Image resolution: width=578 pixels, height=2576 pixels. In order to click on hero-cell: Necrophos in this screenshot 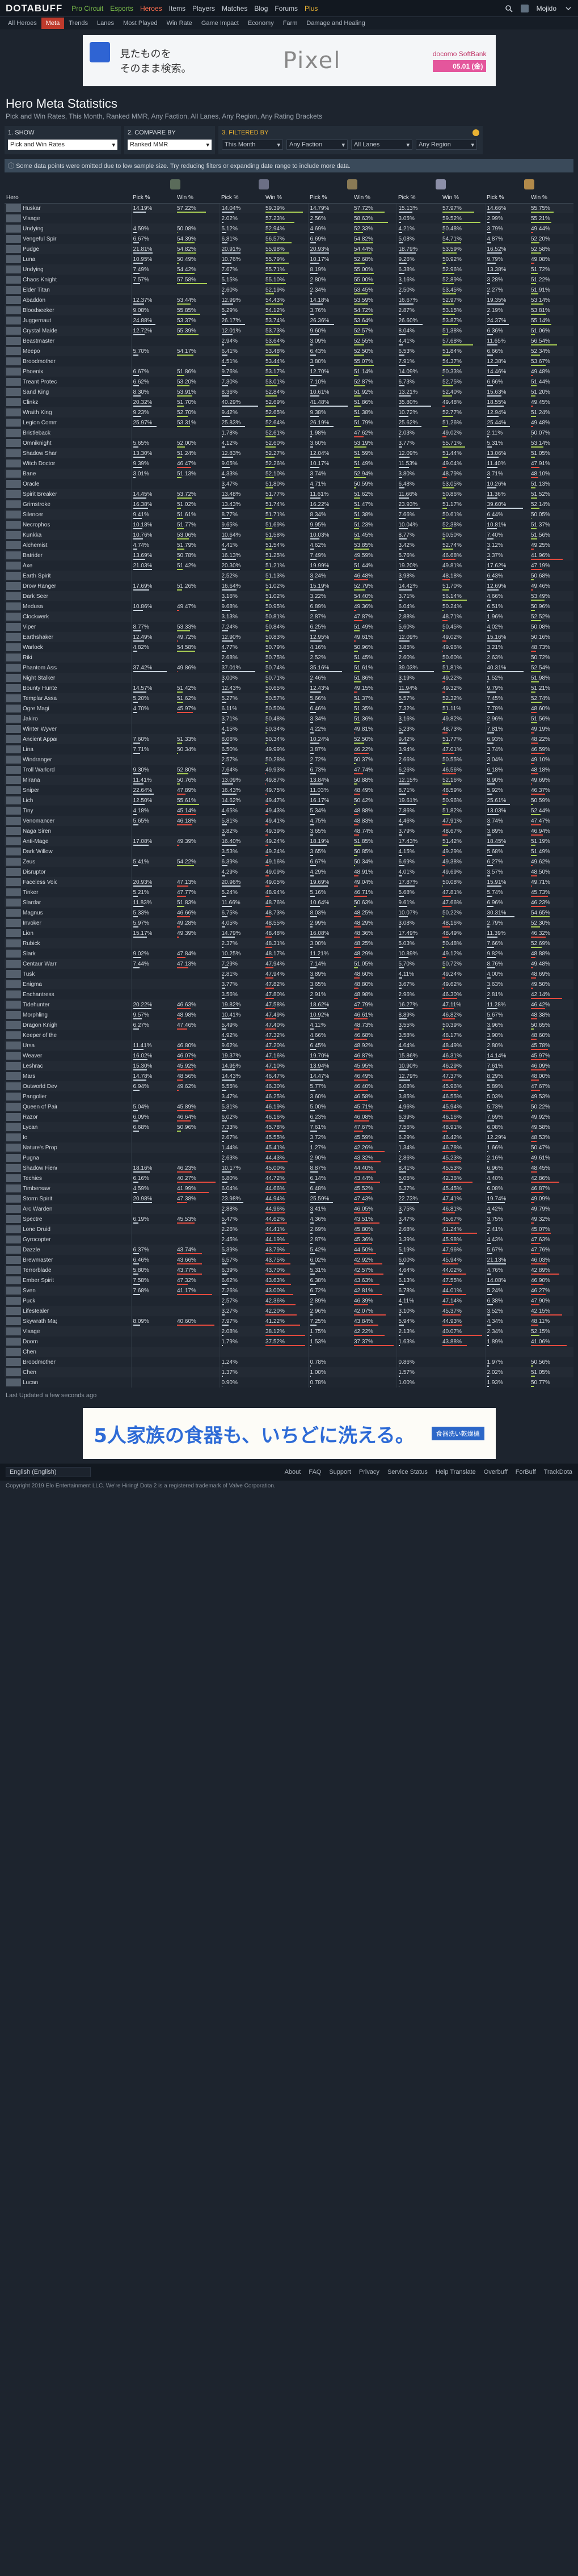, I will do `click(68, 525)`.